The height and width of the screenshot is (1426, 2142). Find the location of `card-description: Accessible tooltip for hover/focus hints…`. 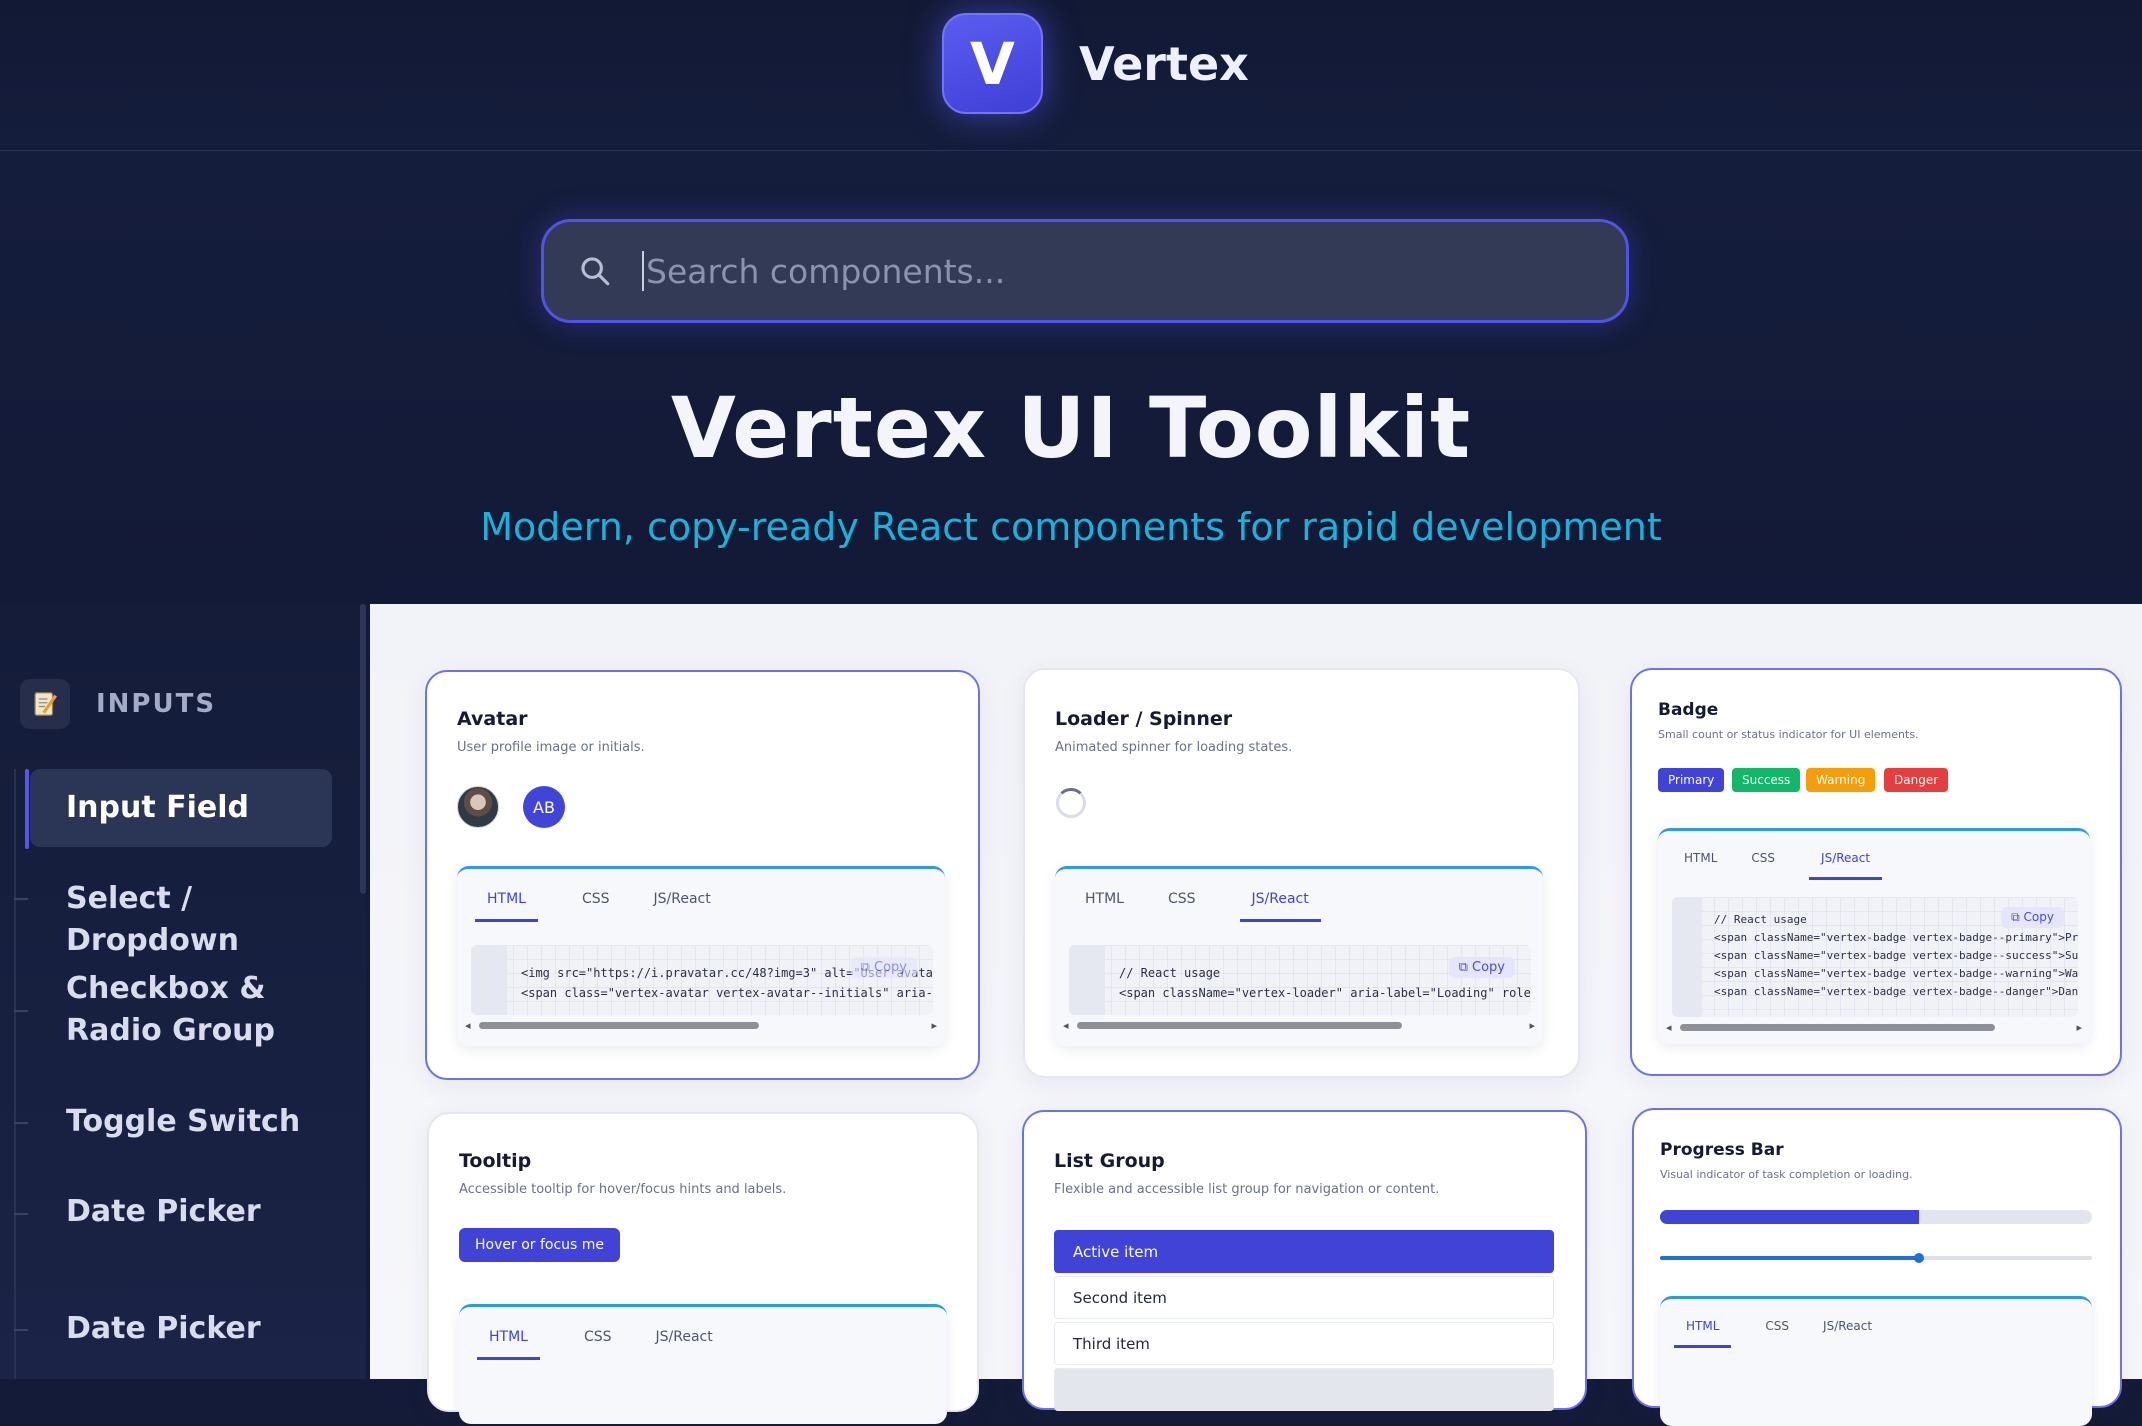

card-description: Accessible tooltip for hover/focus hints… is located at coordinates (623, 1189).